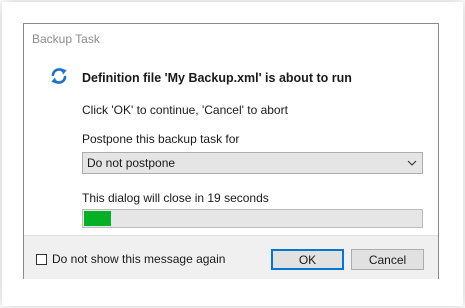  Describe the element at coordinates (307, 259) in the screenshot. I see `ok-button: OK` at that location.